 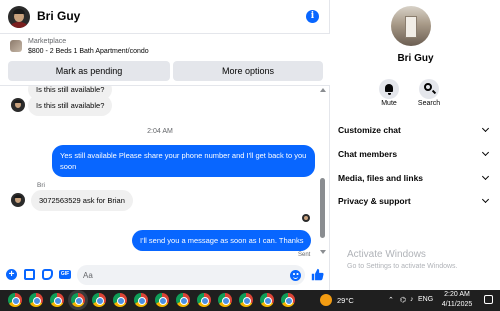 I want to click on listing-thumbnail, so click(x=16, y=46).